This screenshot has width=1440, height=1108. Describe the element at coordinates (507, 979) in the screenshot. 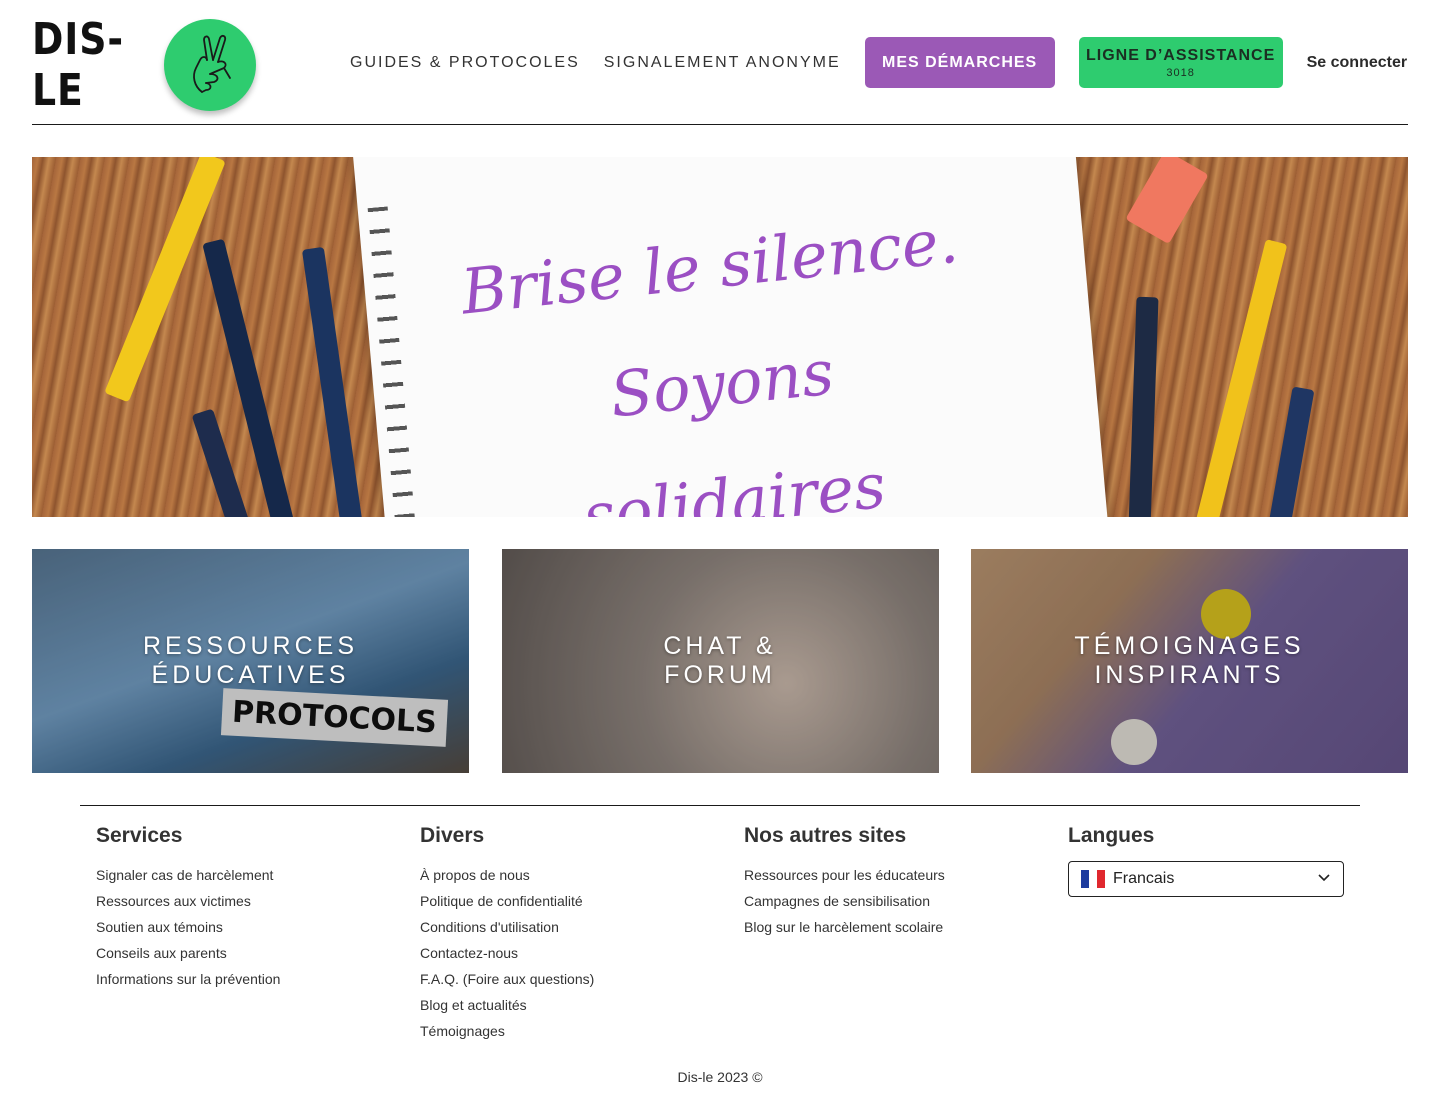

I see `footer-link: F.A.Q. (Foire aux questions)` at that location.